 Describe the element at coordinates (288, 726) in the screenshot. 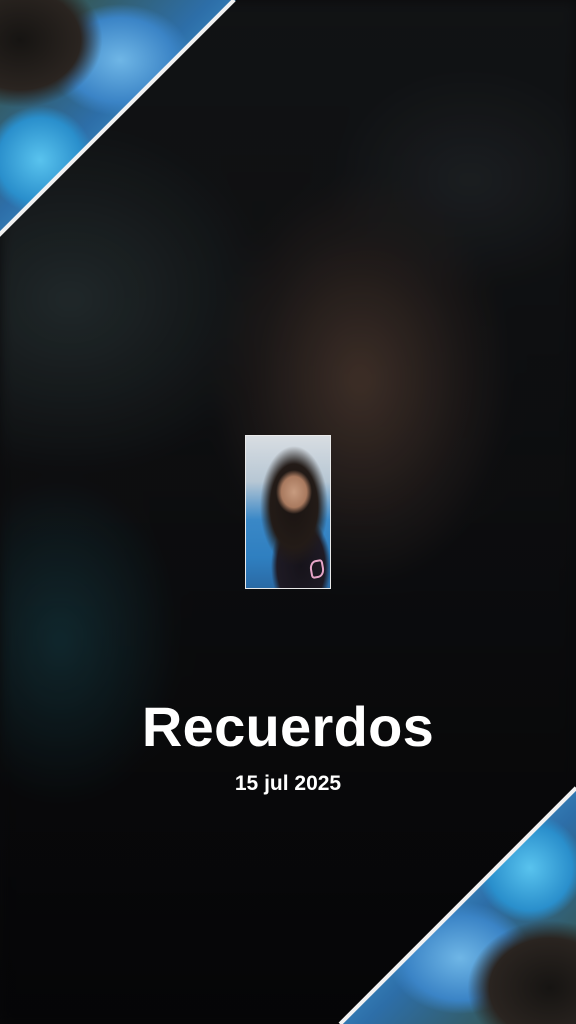

I see `memory-title: Recuerdos` at that location.